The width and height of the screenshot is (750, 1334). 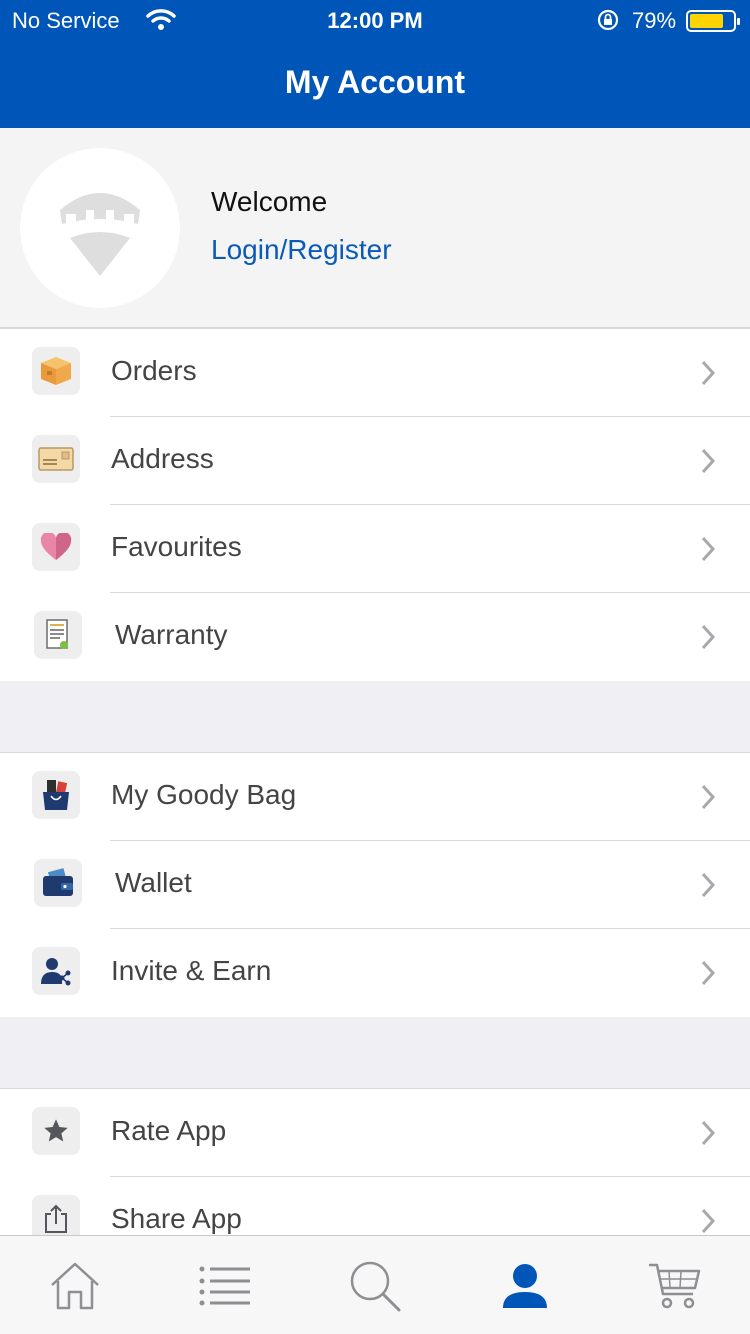 I want to click on menu-label: Rate App, so click(x=169, y=1130).